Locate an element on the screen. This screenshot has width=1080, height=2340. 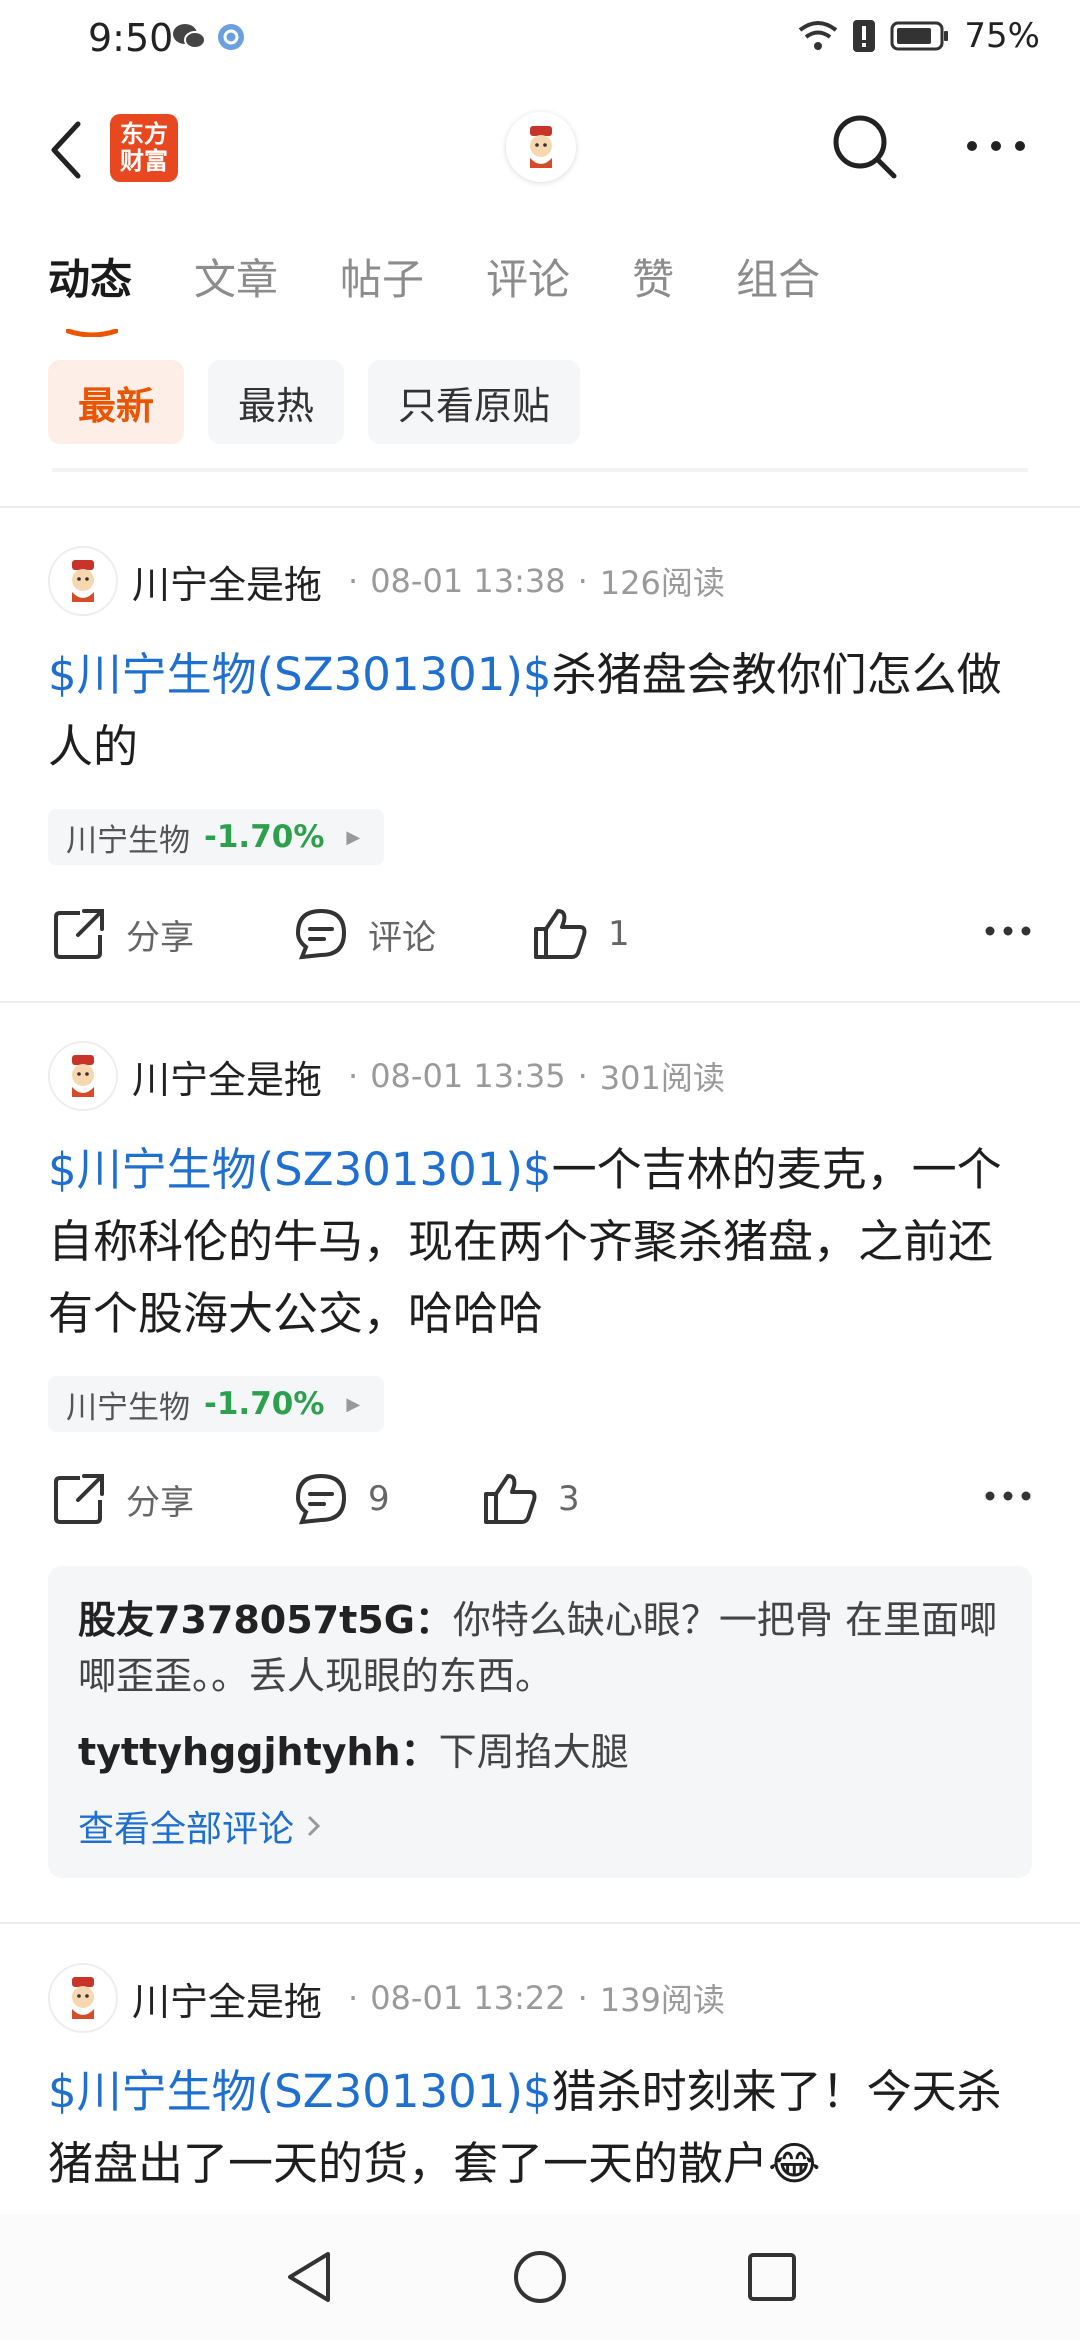
tab-likes: 赞 is located at coordinates (653, 276).